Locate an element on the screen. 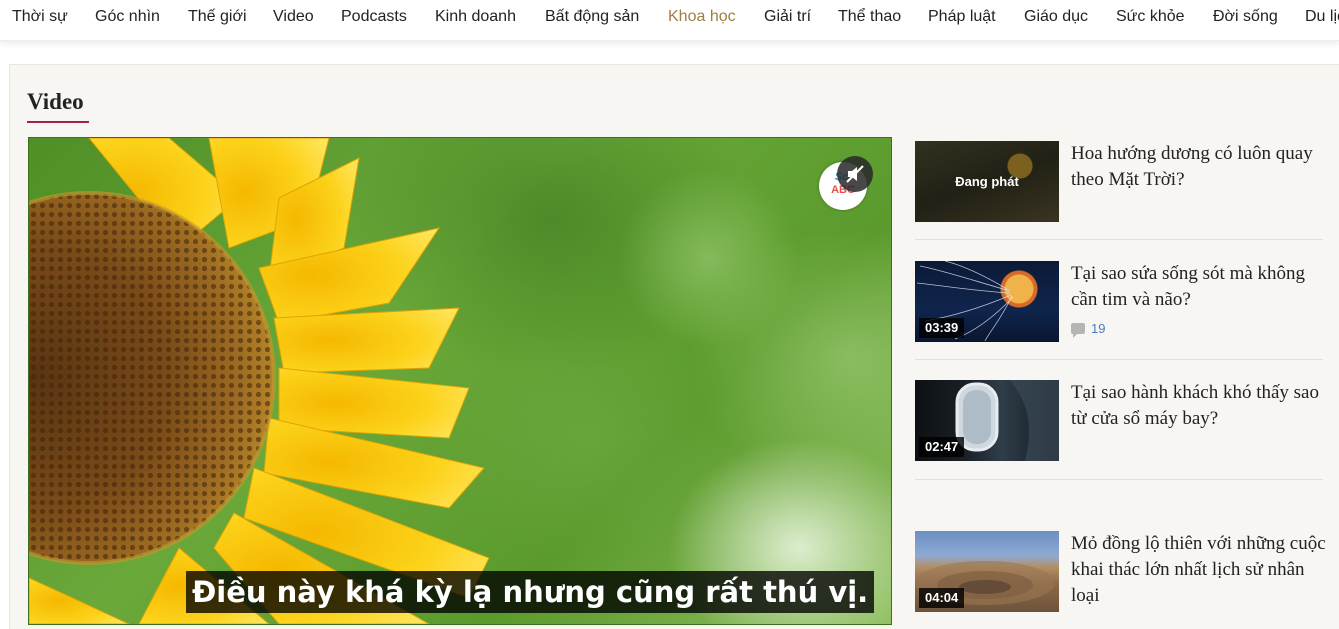 The height and width of the screenshot is (629, 1339). comment-count-value: 19 is located at coordinates (1098, 328).